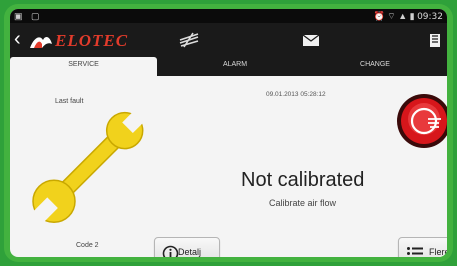 The image size is (457, 266). I want to click on tab-service: SERVICE, so click(83, 66).